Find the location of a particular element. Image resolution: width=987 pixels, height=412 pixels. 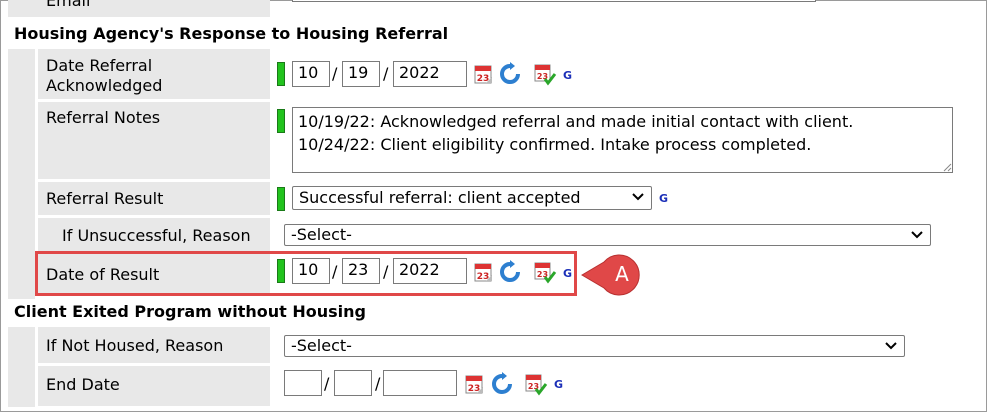

if-not-housed-reason-select: -Select- is located at coordinates (594, 346).